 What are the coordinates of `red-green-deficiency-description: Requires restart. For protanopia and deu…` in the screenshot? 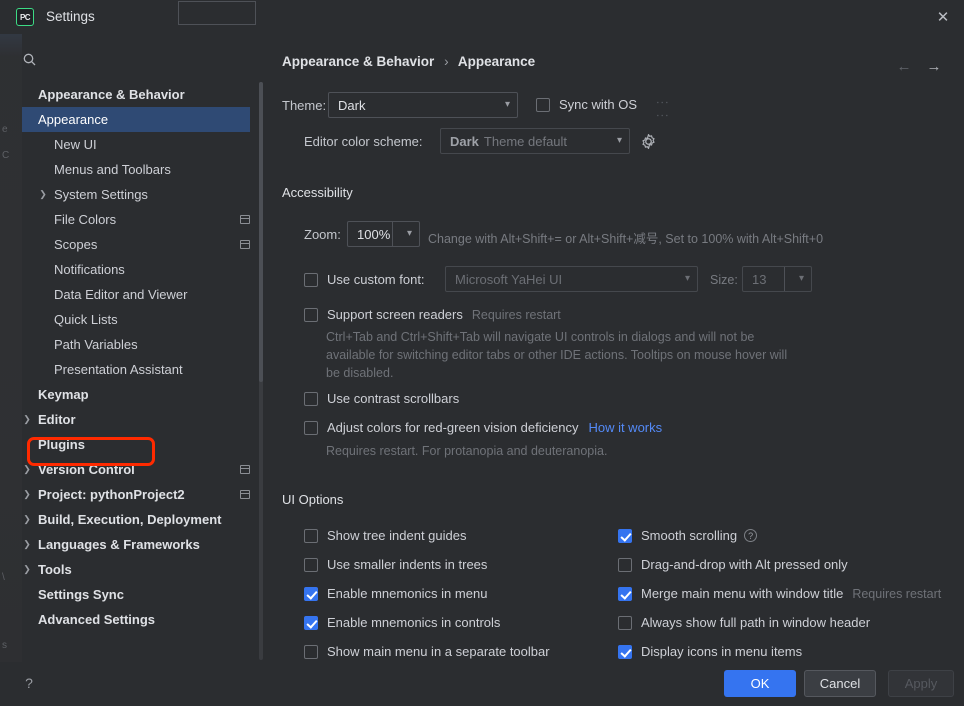 It's located at (467, 451).